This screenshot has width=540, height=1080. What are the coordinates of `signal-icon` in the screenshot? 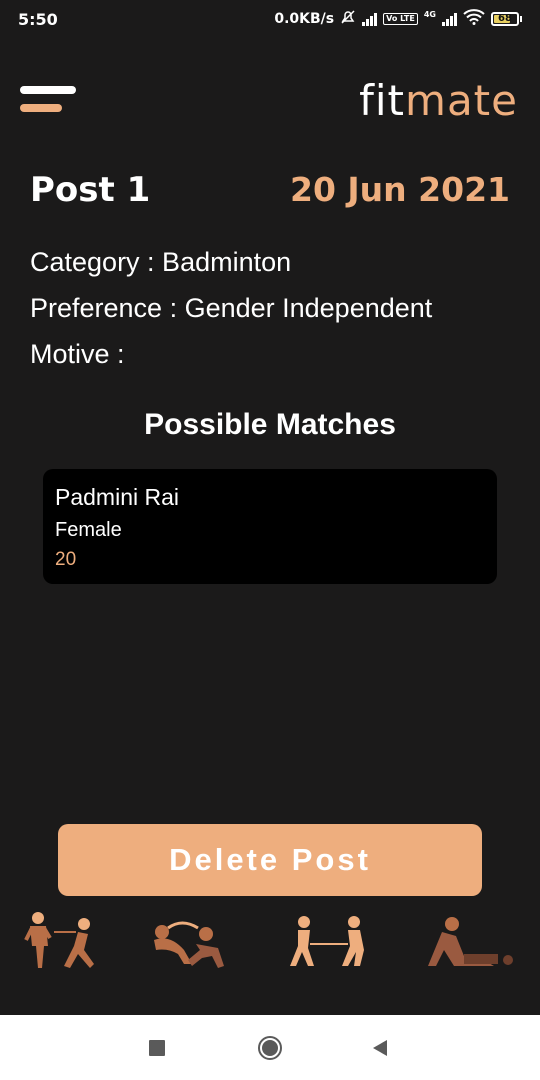 It's located at (370, 19).